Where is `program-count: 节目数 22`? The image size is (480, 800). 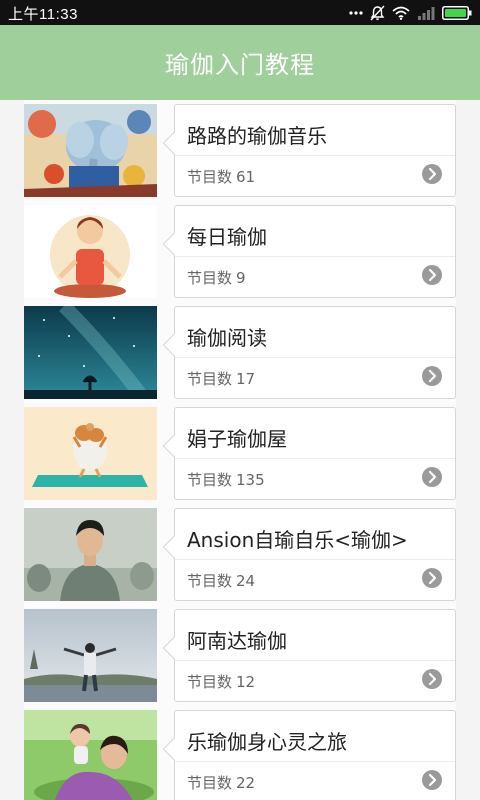 program-count: 节目数 22 is located at coordinates (221, 782).